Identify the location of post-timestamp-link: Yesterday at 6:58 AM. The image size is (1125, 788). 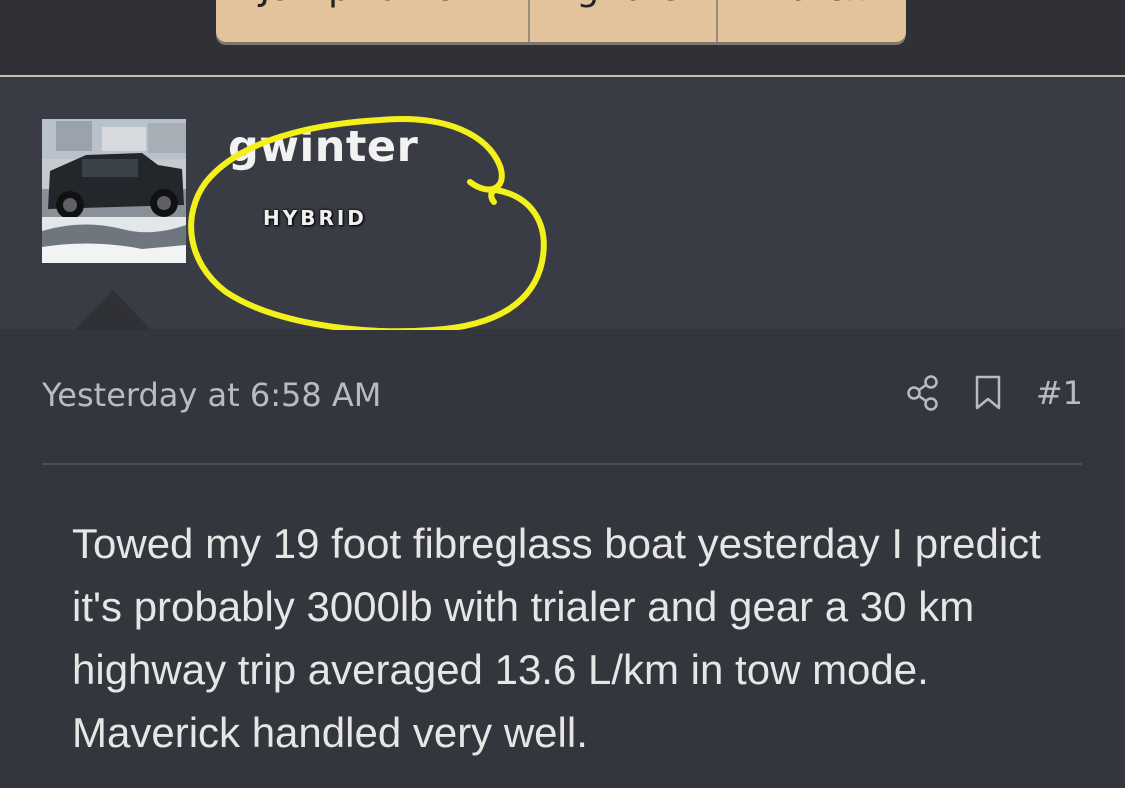
(211, 395).